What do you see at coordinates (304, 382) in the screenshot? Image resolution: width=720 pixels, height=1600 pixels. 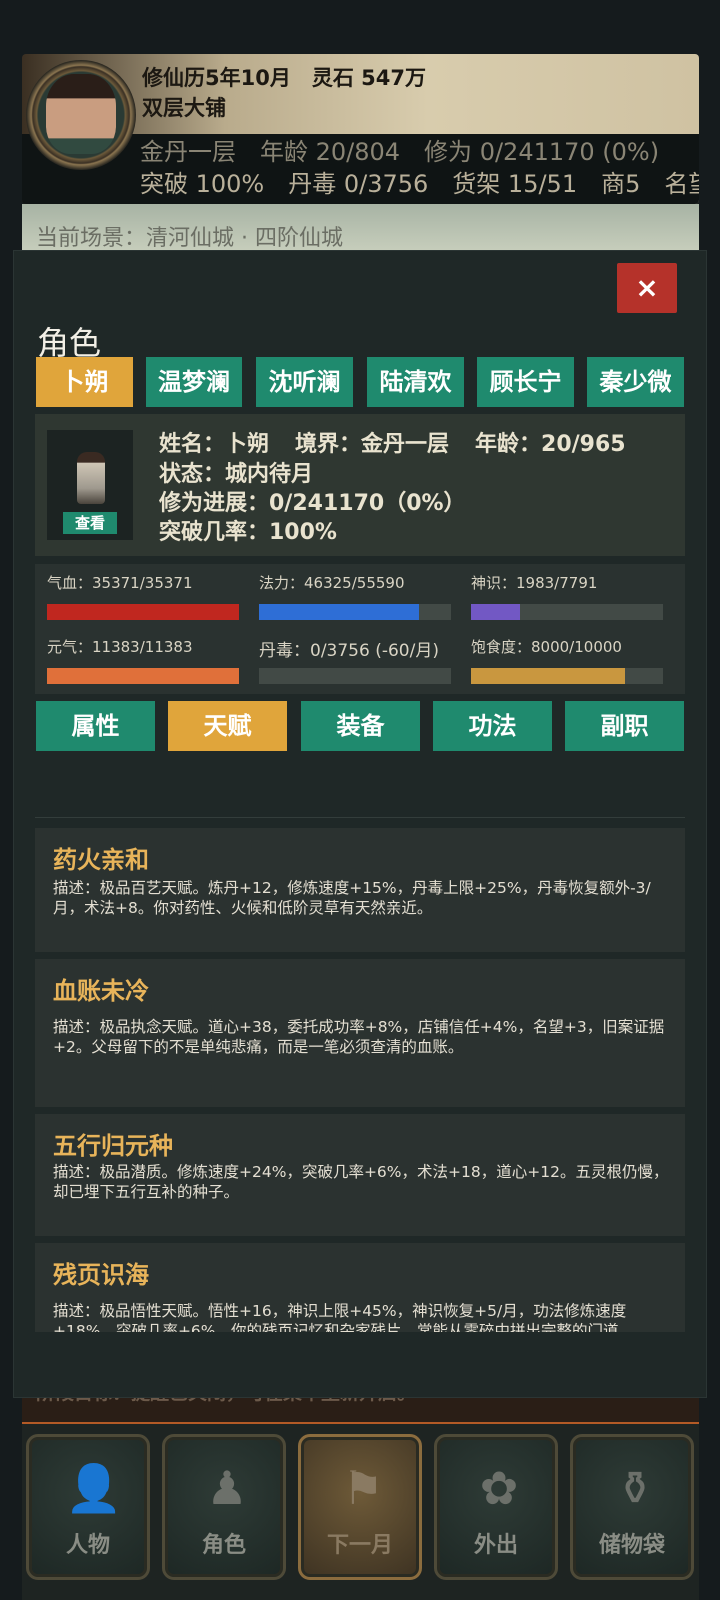 I see `character-tab-2: 沈听澜` at bounding box center [304, 382].